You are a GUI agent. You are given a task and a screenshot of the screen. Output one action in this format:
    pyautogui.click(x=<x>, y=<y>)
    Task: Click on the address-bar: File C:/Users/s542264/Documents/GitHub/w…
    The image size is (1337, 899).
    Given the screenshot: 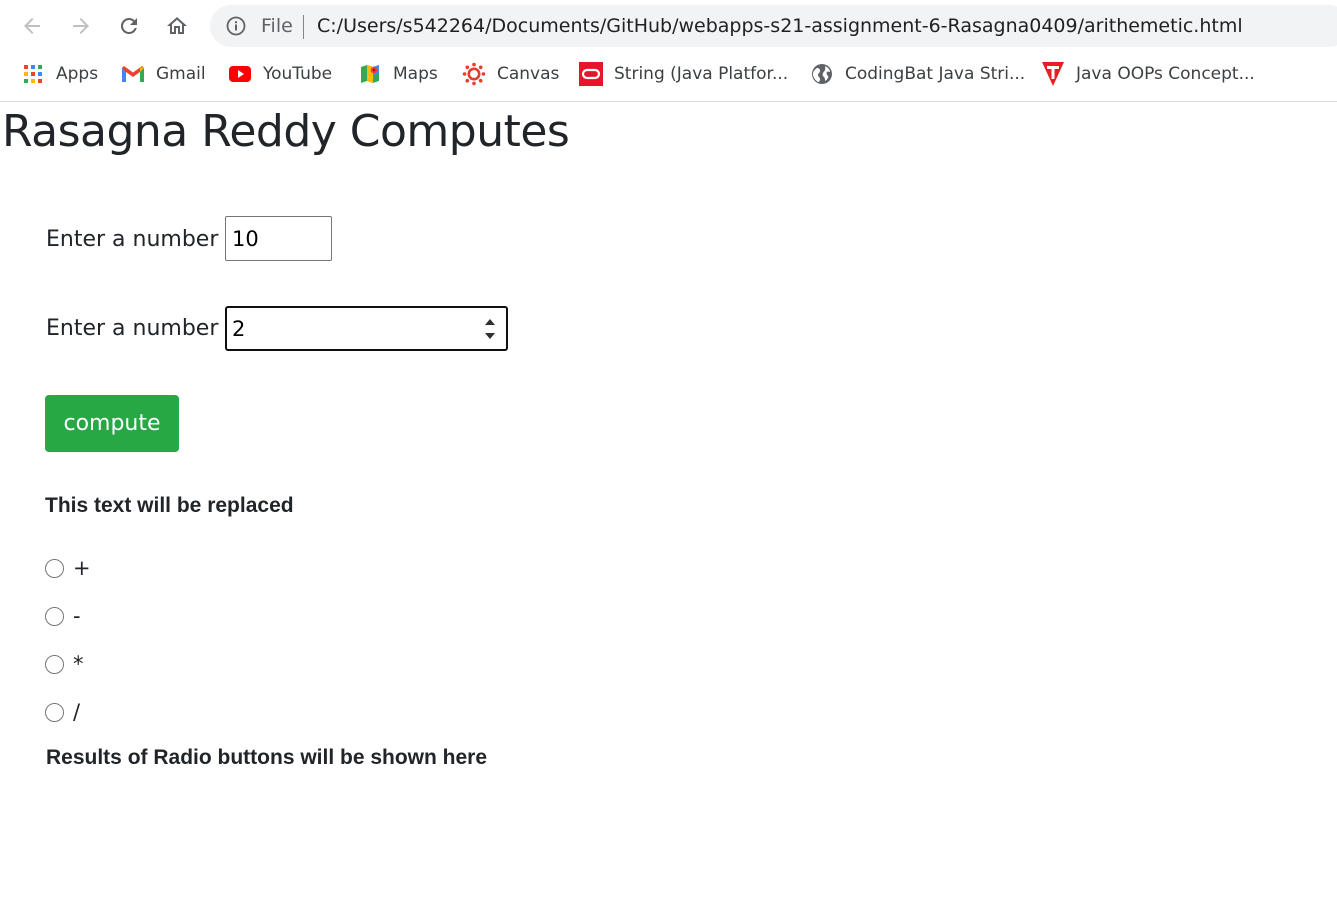 What is the action you would take?
    pyautogui.click(x=773, y=26)
    